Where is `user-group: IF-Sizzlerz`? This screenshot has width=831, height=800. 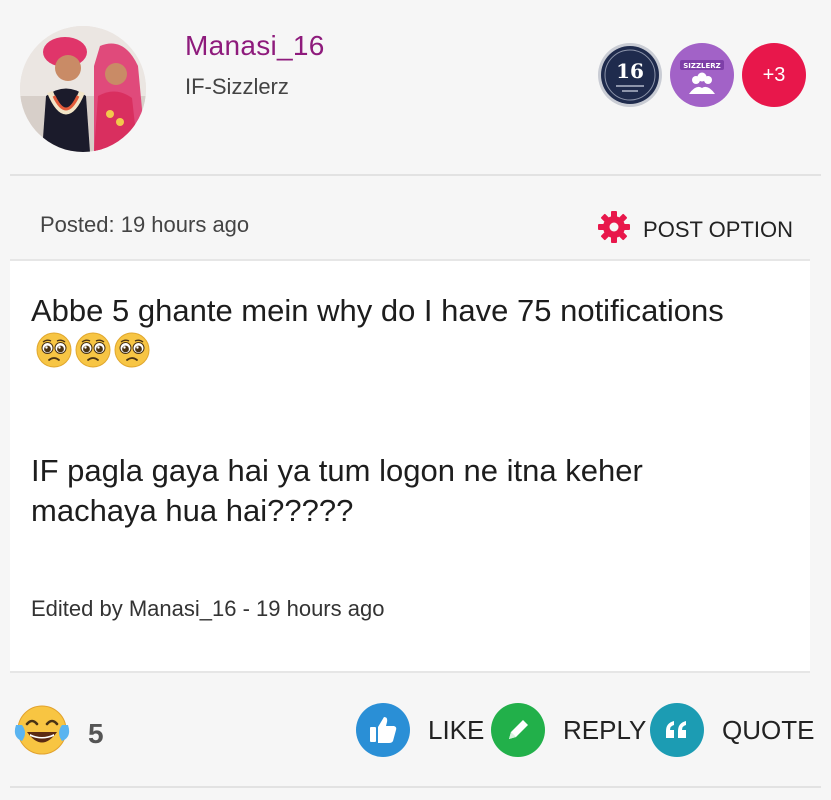
user-group: IF-Sizzlerz is located at coordinates (237, 86).